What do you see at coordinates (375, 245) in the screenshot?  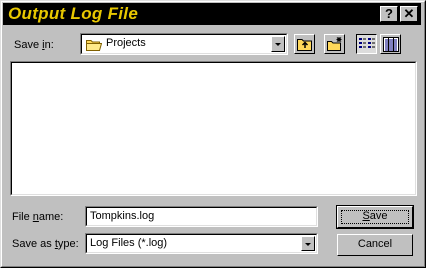 I see `cancel-button: Cancel` at bounding box center [375, 245].